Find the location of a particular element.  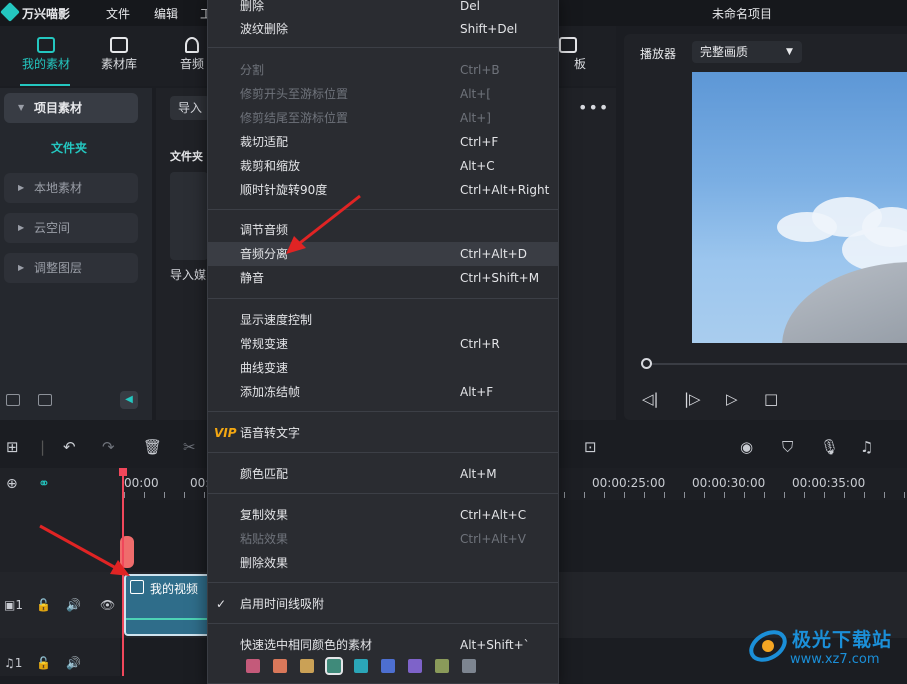

menu-label: 启用时间线吸附 is located at coordinates (282, 604).